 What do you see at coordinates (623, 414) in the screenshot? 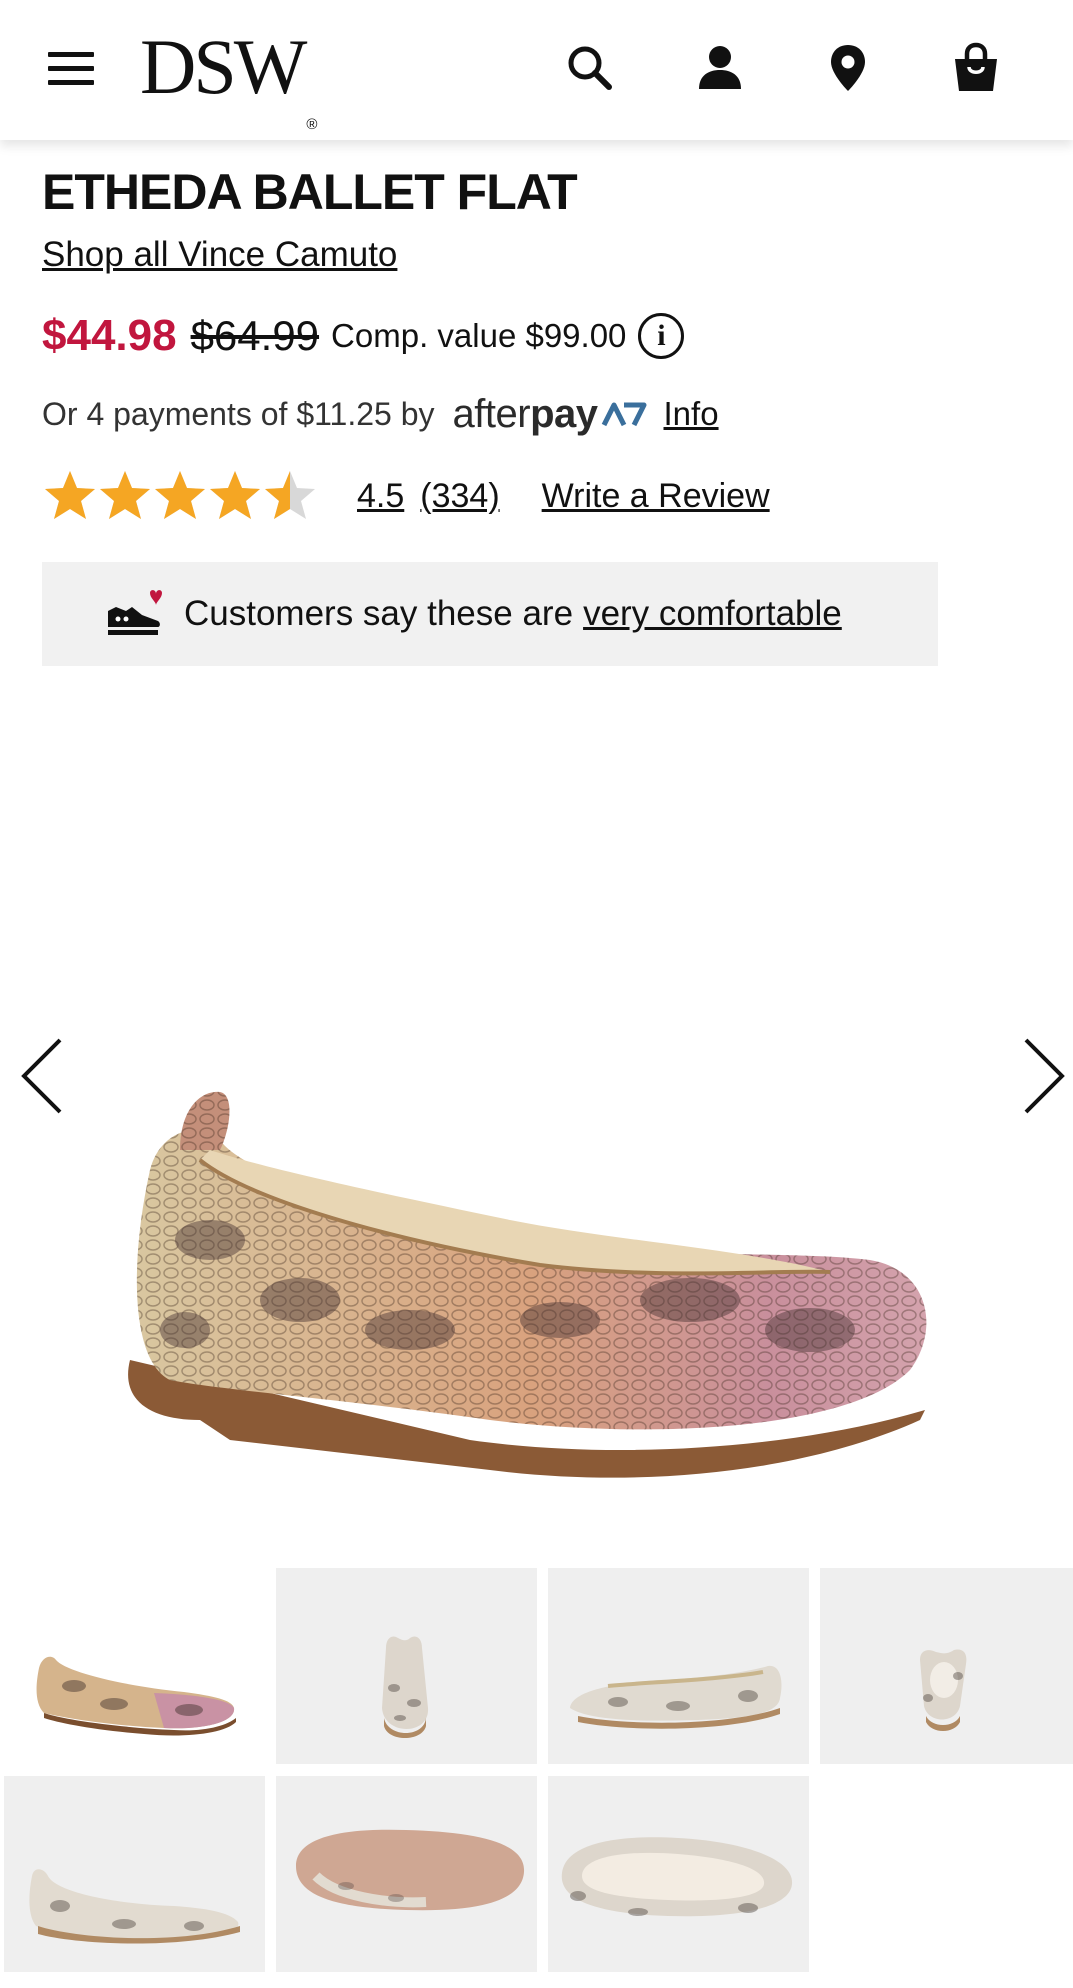
I see `afterpay-arrows-icon` at bounding box center [623, 414].